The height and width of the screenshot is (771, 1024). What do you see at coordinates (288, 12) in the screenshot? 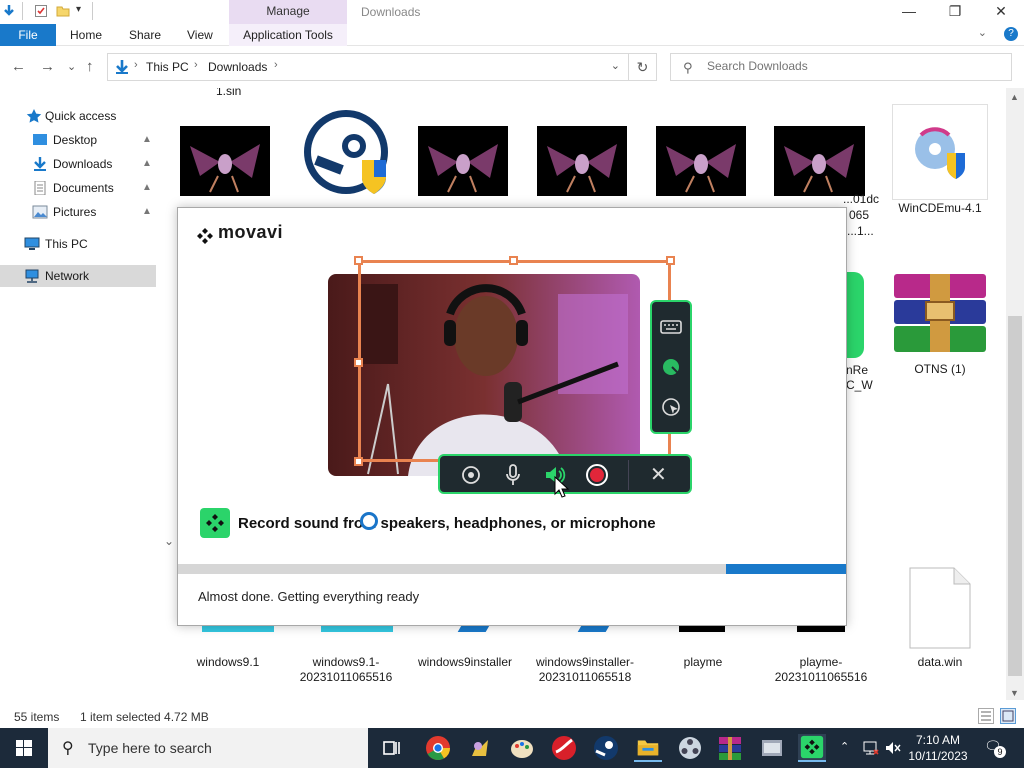
I see `manage-context-tab: Manage` at bounding box center [288, 12].